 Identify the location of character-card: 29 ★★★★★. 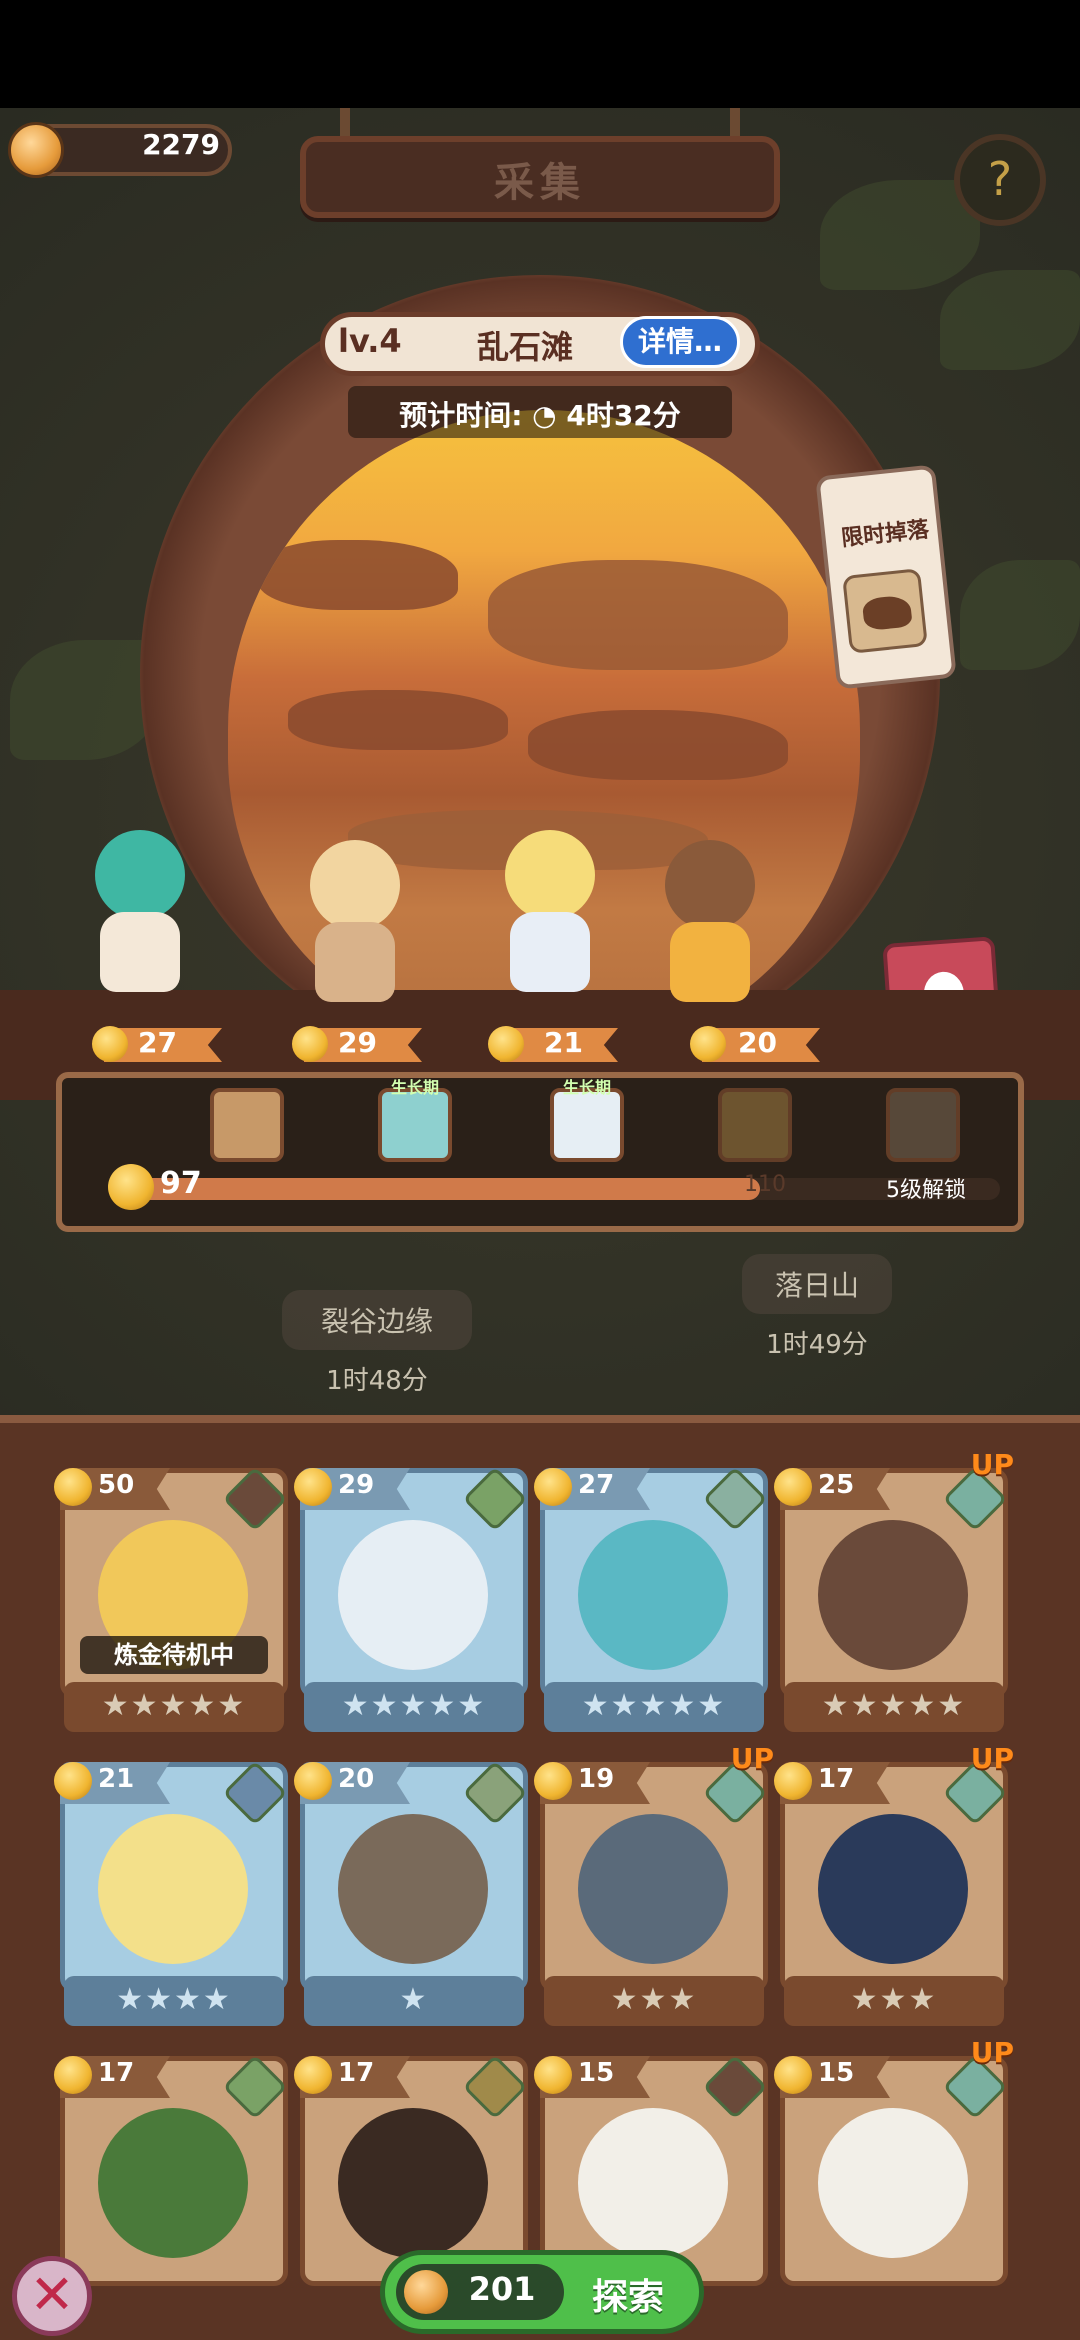
(411, 1601).